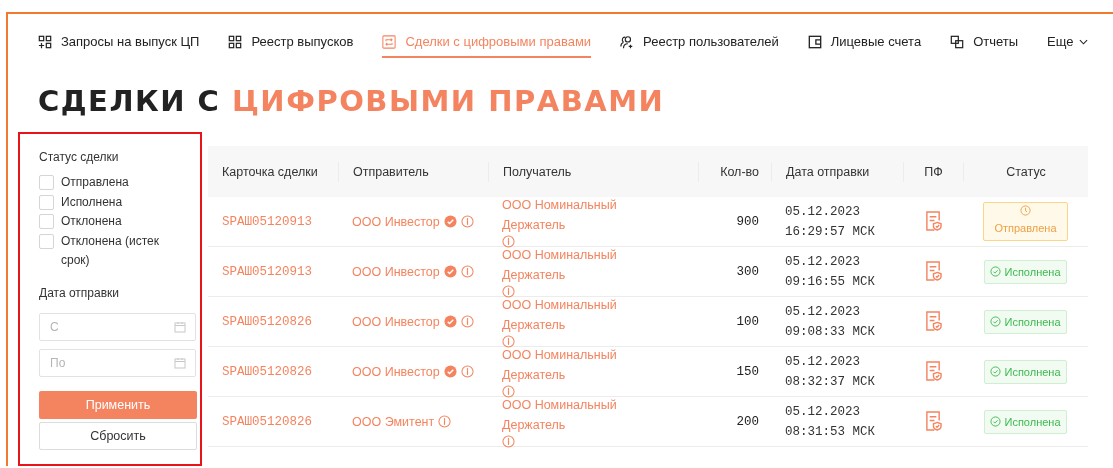  What do you see at coordinates (747, 372) in the screenshot?
I see `quantity-text: 150` at bounding box center [747, 372].